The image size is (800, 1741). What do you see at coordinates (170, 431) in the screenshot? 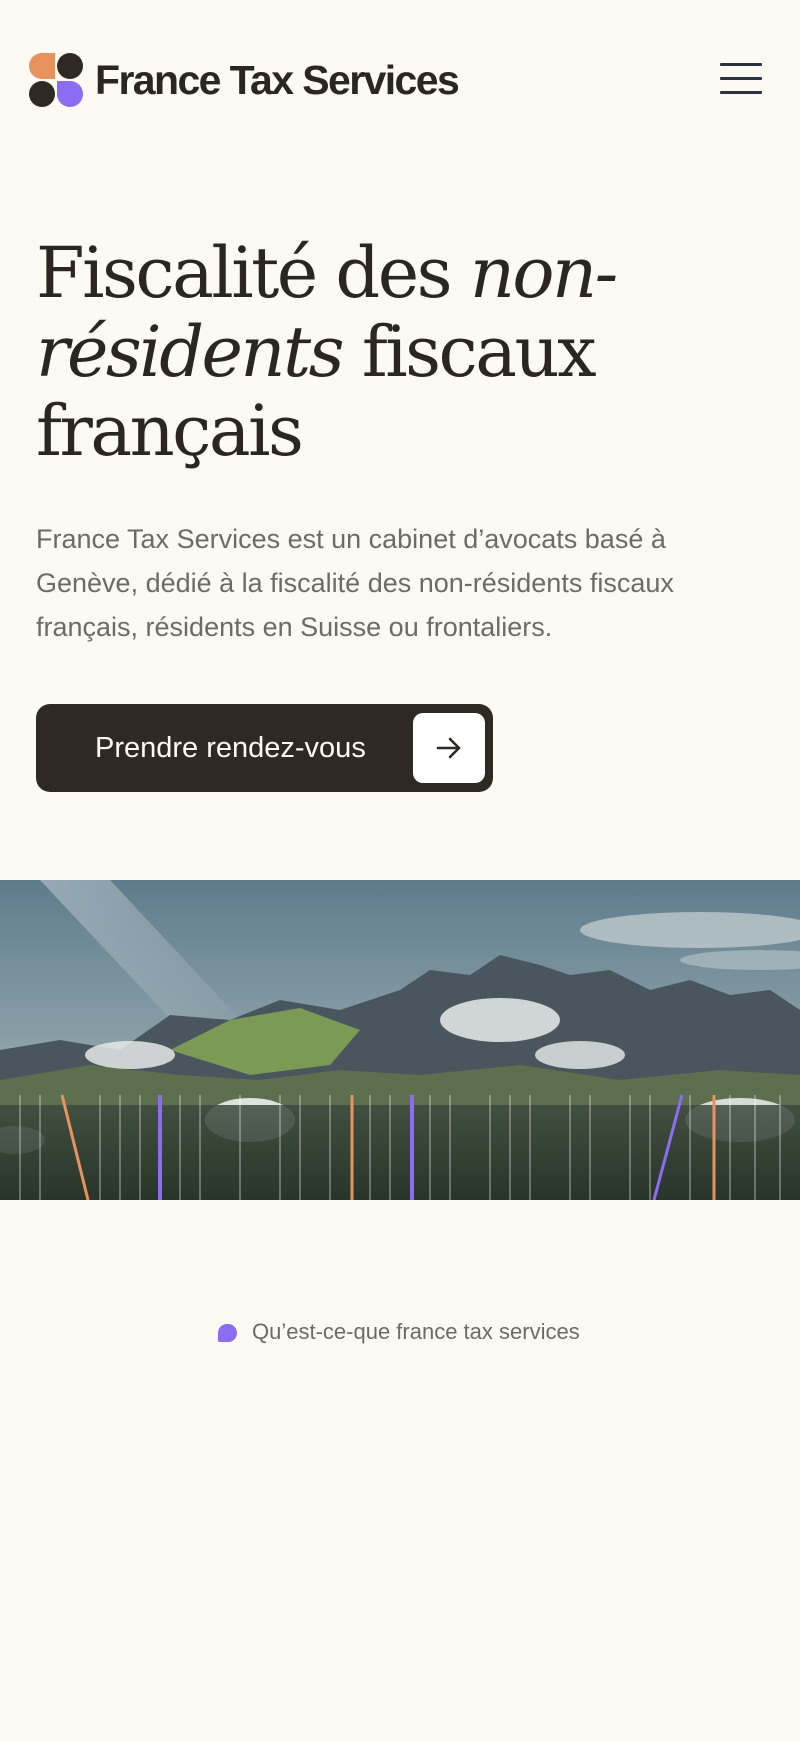
I see `hero-title-part3: français` at bounding box center [170, 431].